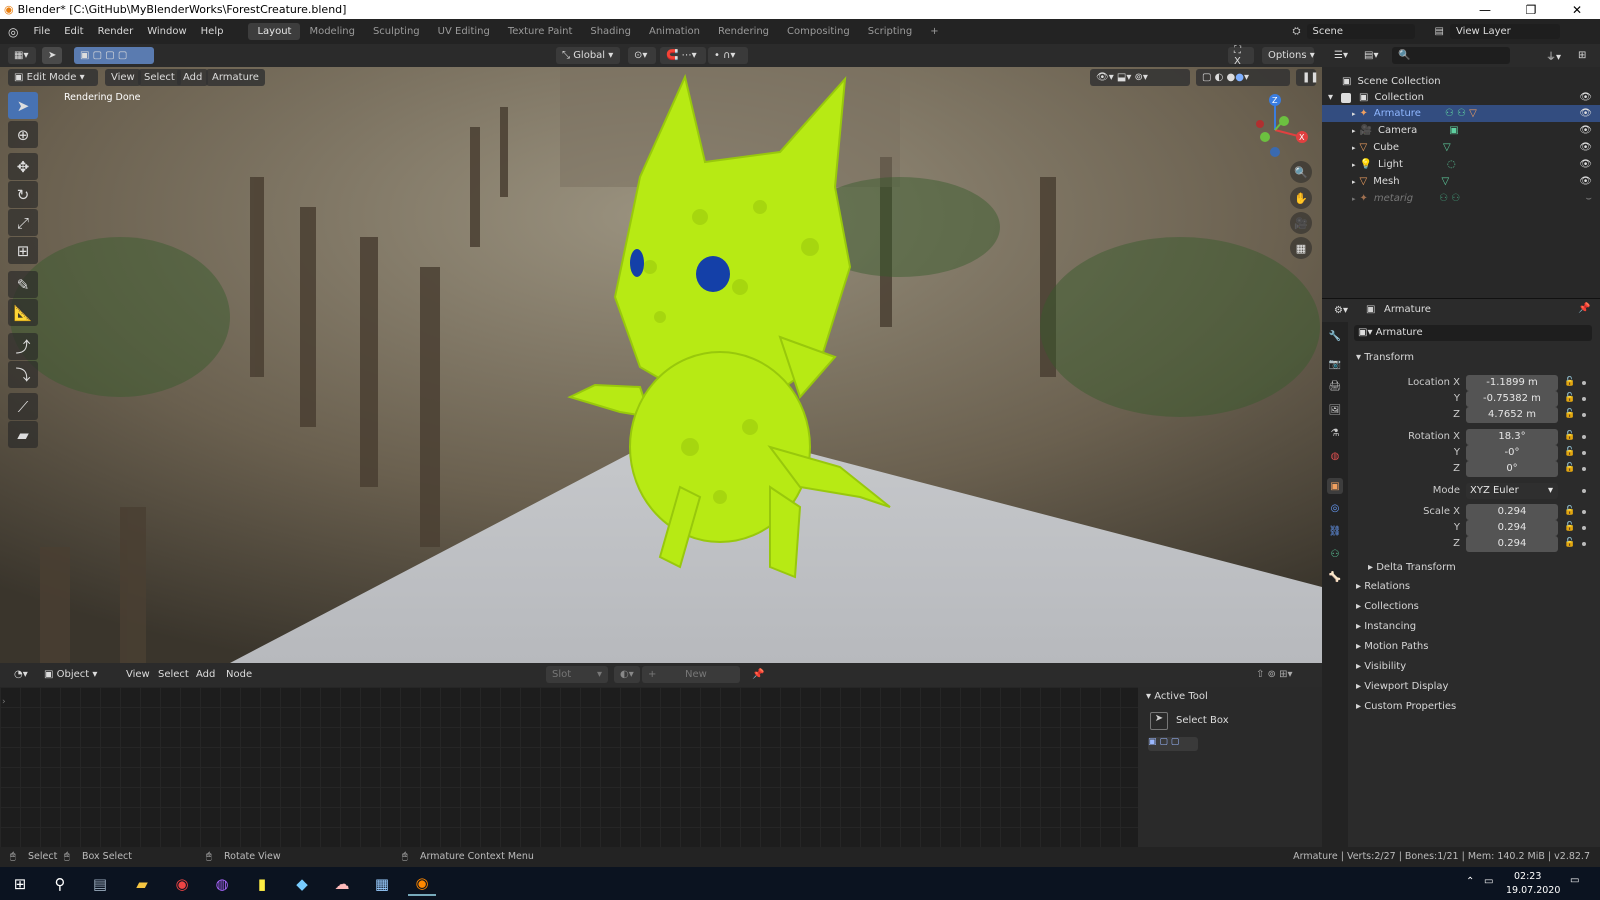 The image size is (1600, 900). I want to click on notifications-icon: ▭, so click(1574, 880).